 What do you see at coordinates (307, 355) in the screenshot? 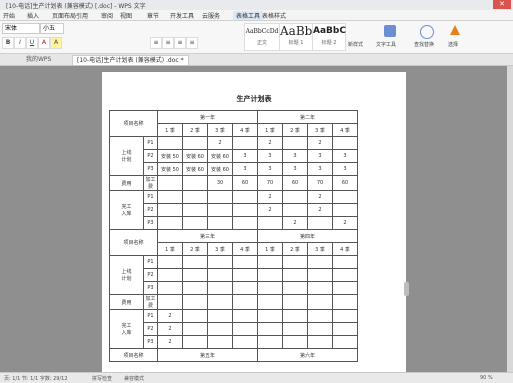
I see `year-header: 第六年` at bounding box center [307, 355].